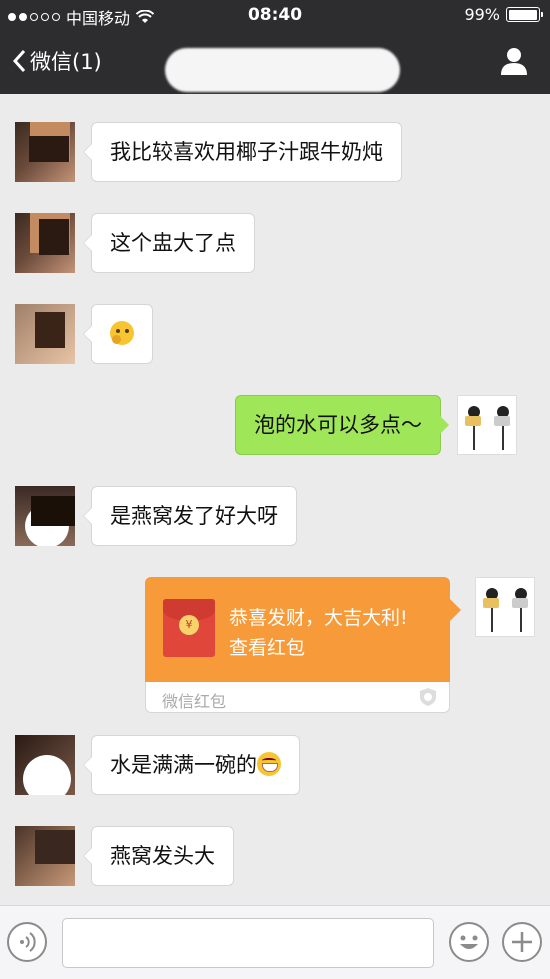  I want to click on red-packet-message: ¥ 恭喜发财，大吉大利! 查看红包 微信红包, so click(303, 645).